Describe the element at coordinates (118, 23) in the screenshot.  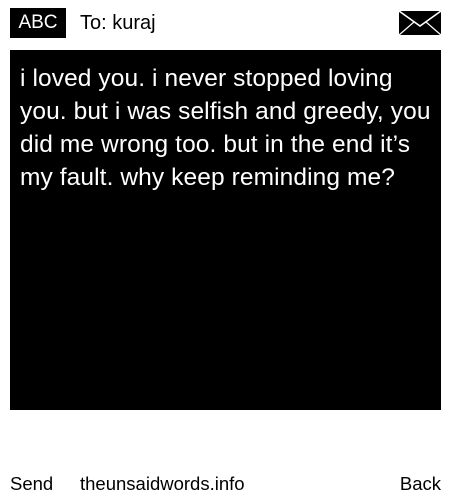
I see `recipient-label: To: kuraj` at that location.